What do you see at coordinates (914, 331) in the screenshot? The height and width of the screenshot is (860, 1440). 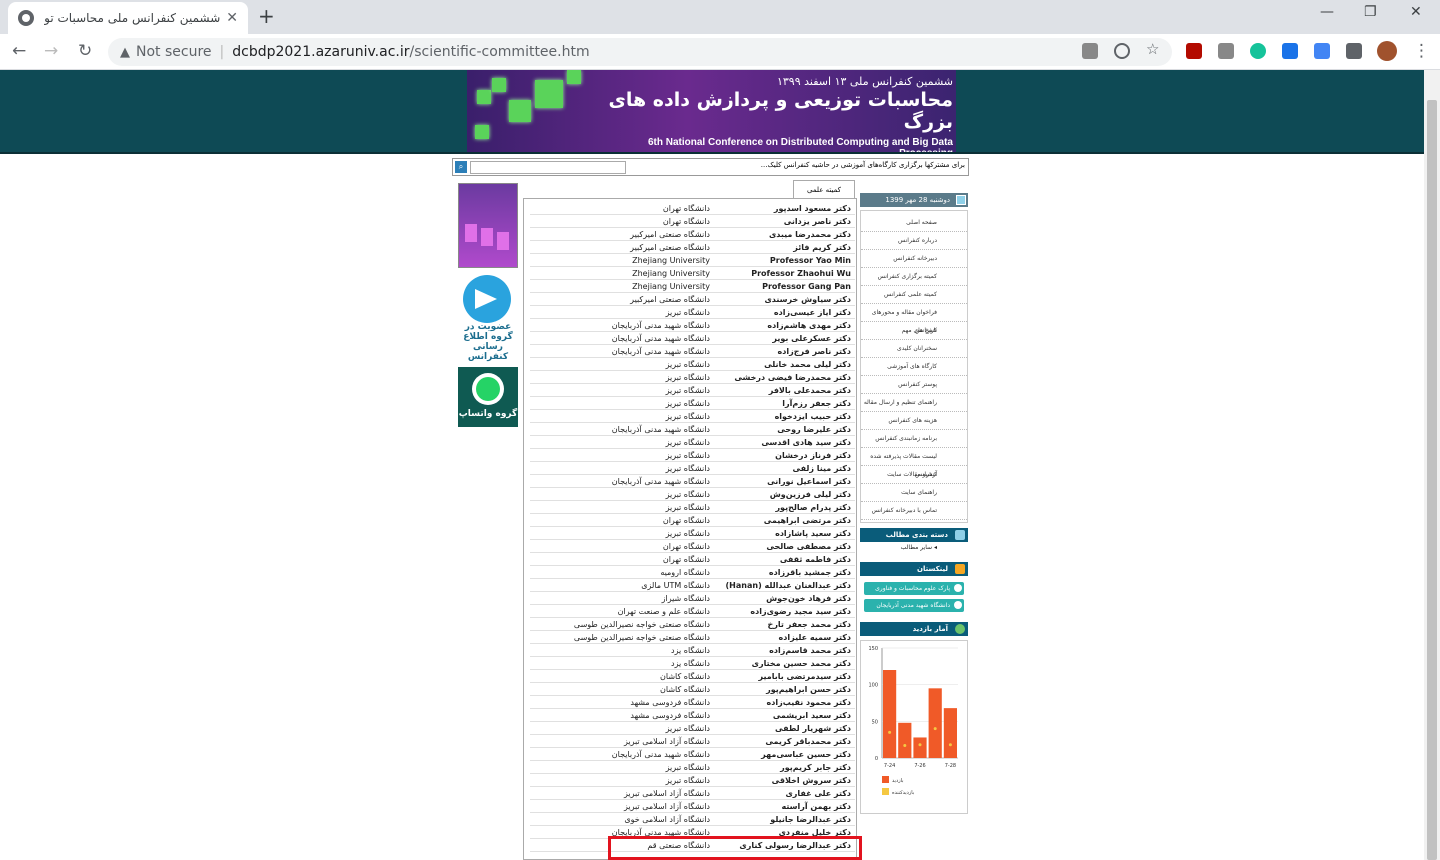 I see `menu-item: تاریخ های مهم` at bounding box center [914, 331].